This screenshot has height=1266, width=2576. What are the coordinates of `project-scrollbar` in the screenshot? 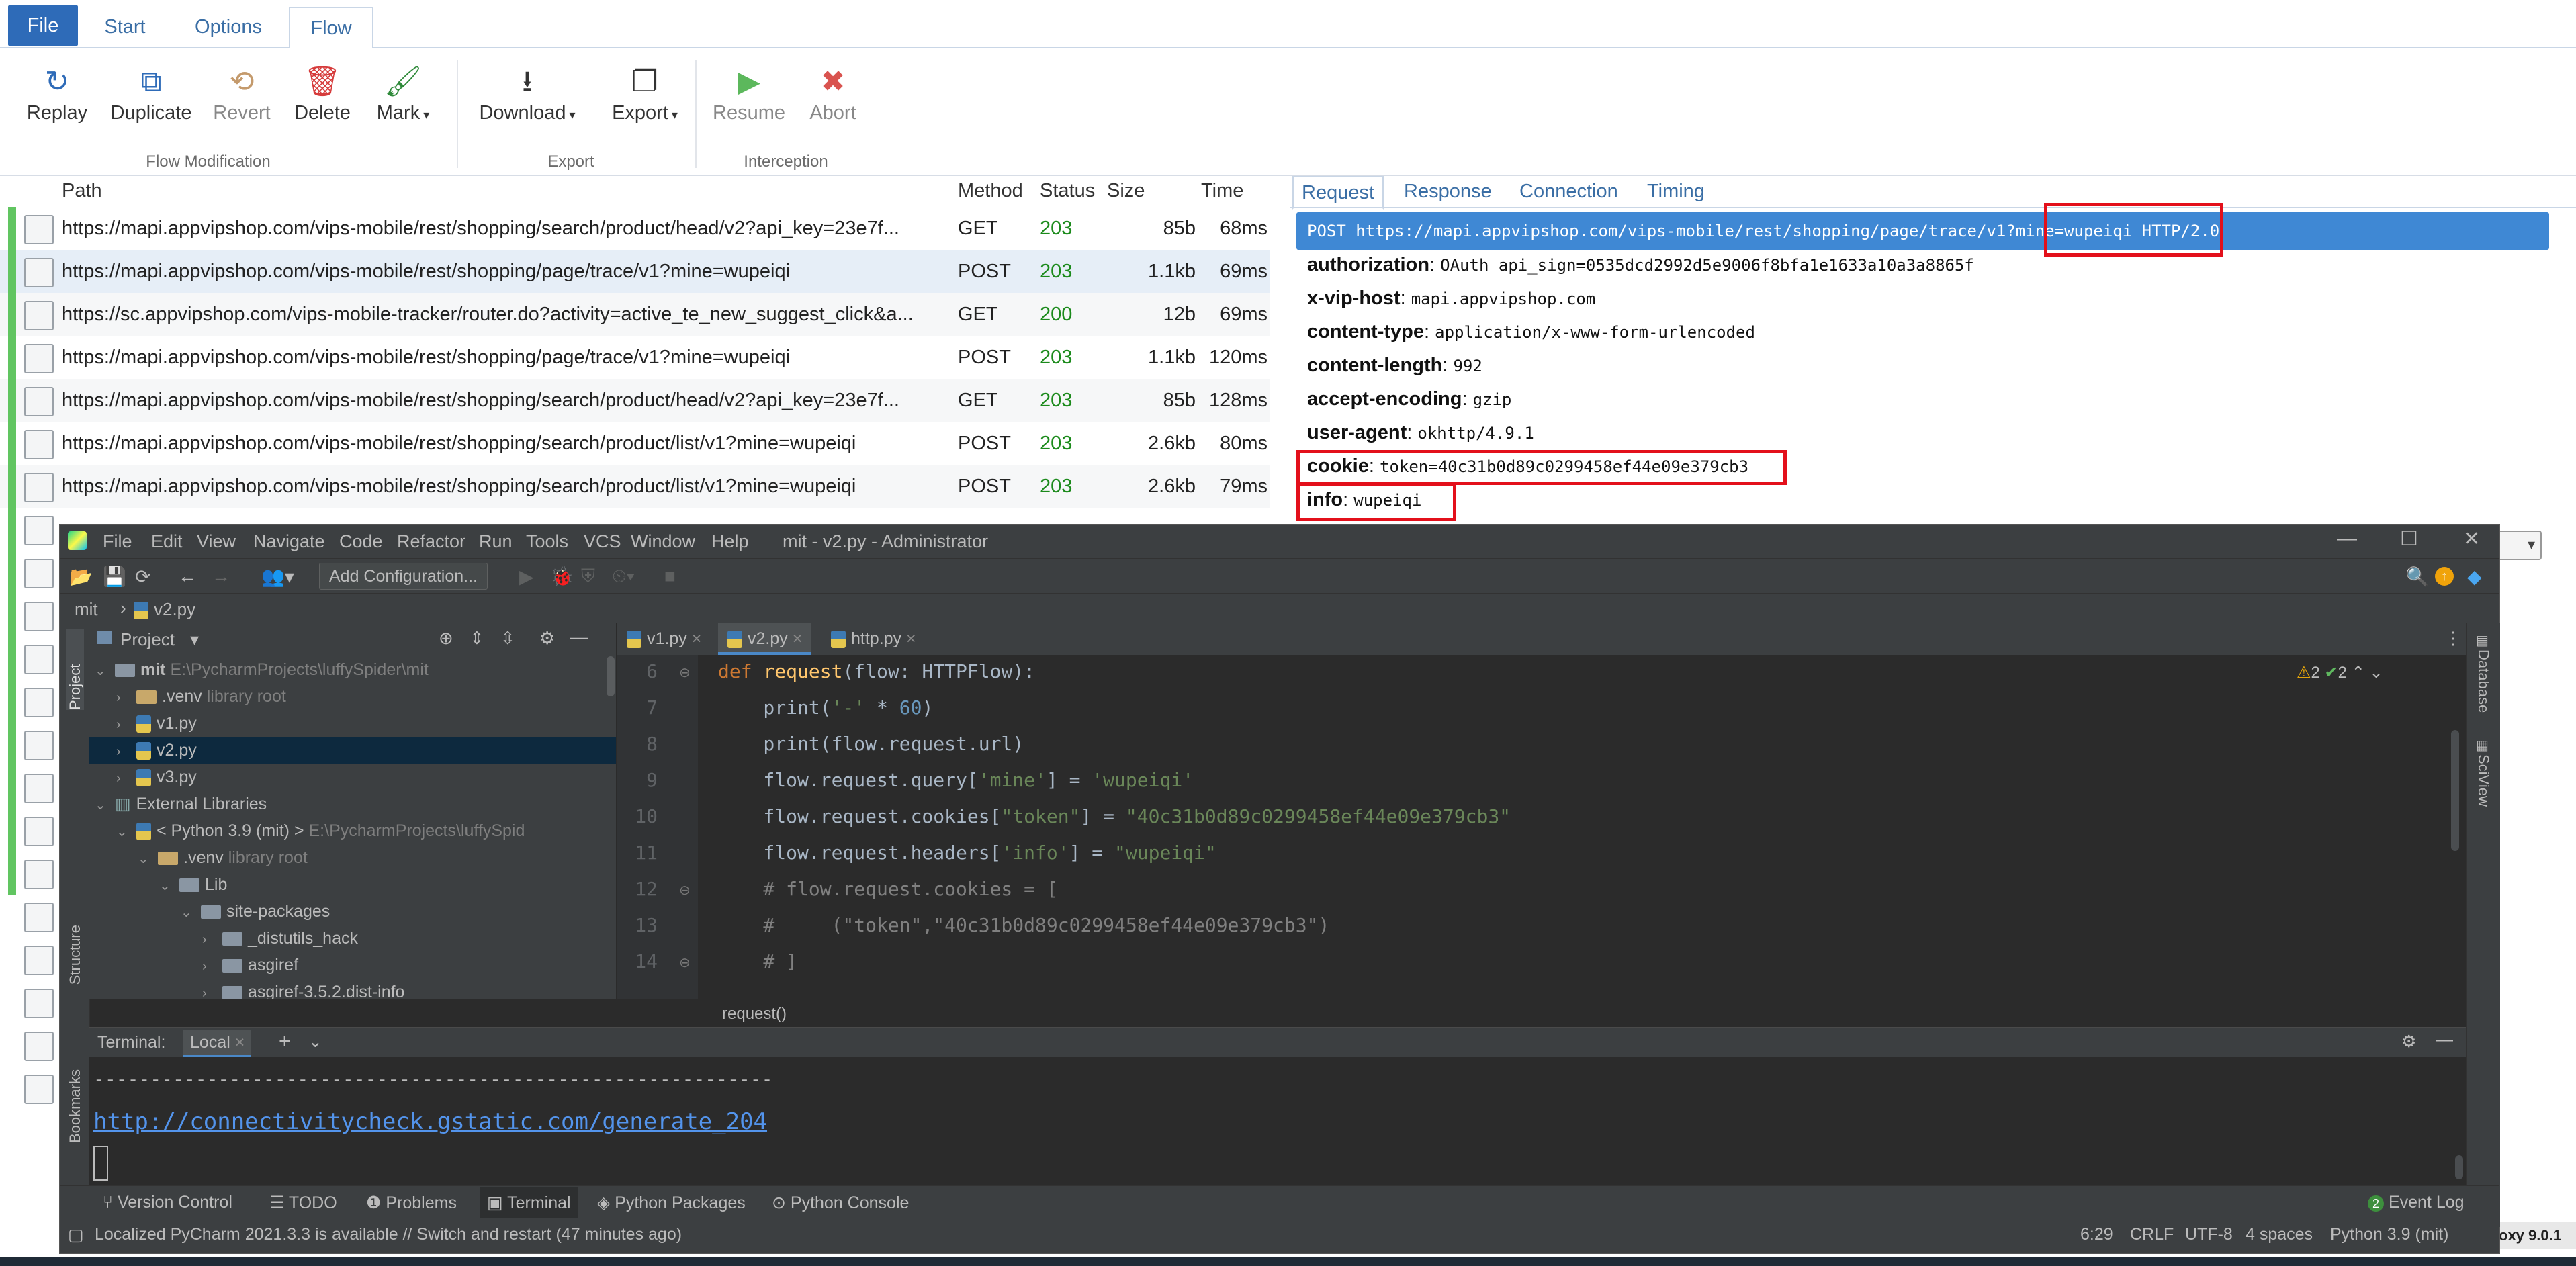 It's located at (611, 676).